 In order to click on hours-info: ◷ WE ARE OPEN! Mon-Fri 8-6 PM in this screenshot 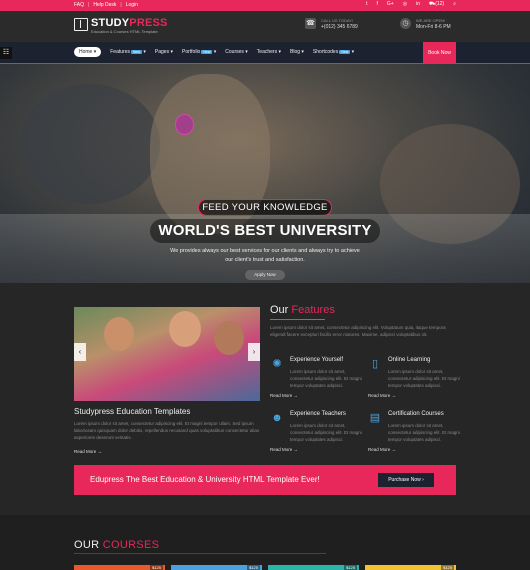, I will do `click(425, 24)`.